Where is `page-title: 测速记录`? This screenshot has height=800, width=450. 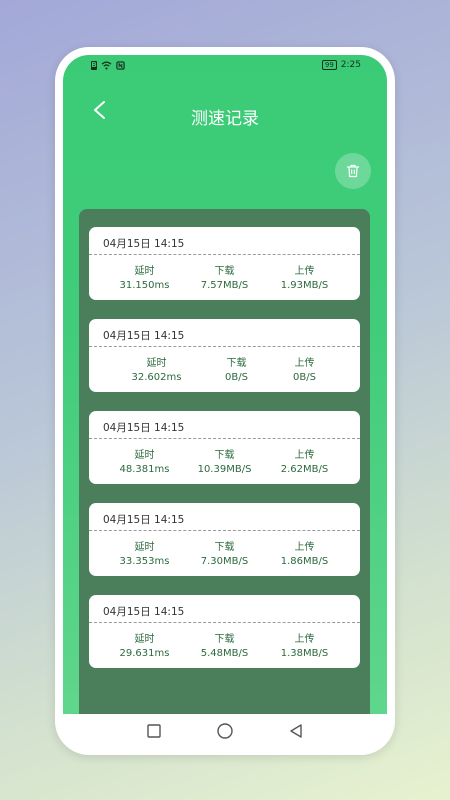 page-title: 测速记录 is located at coordinates (225, 119).